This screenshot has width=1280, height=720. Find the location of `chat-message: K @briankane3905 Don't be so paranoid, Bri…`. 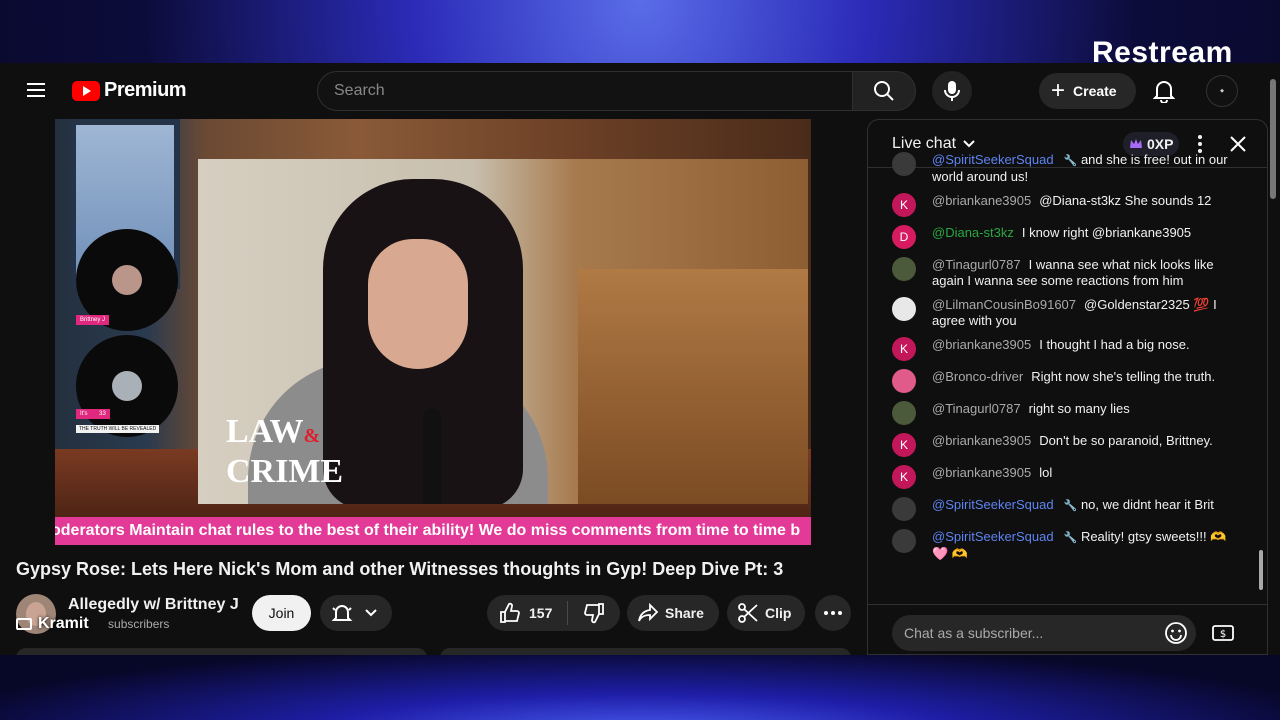

chat-message: K @briankane3905 Don't be so paranoid, Bri… is located at coordinates (1063, 445).